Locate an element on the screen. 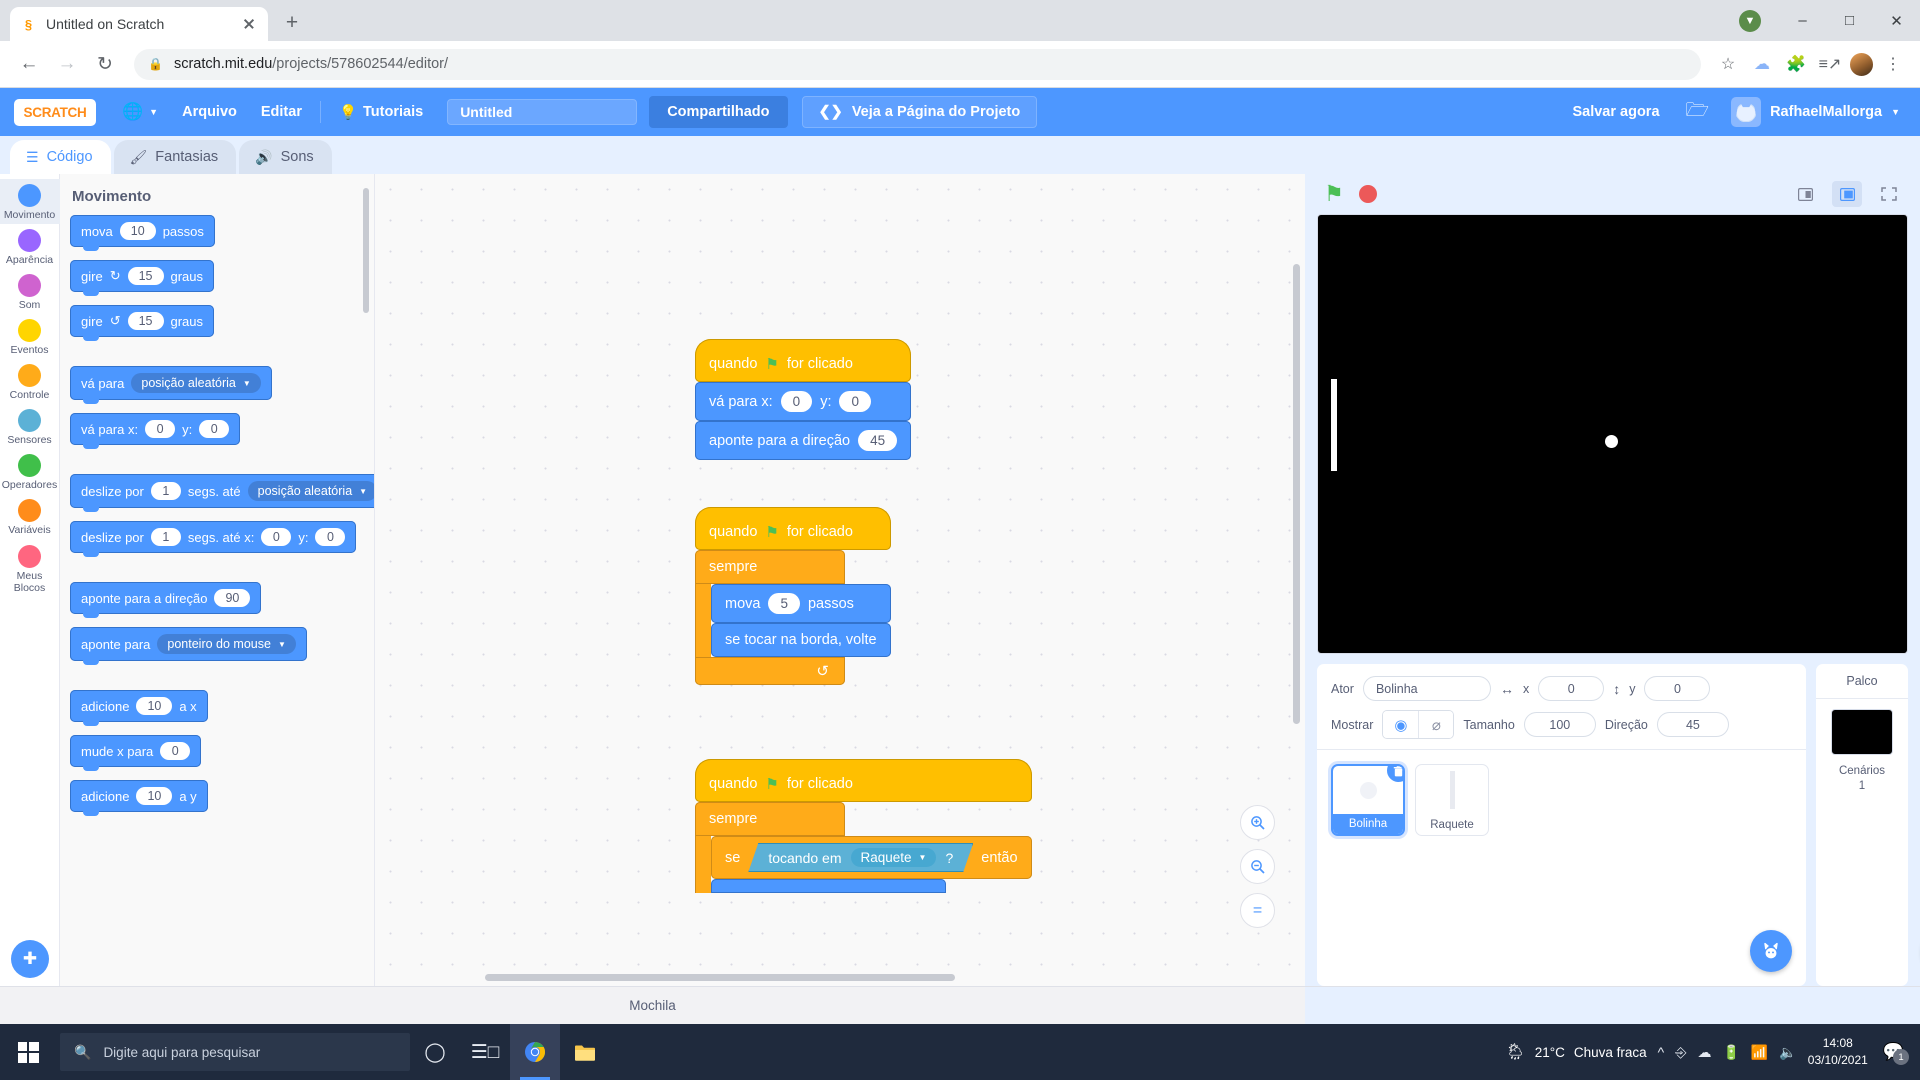 Image resolution: width=1920 pixels, height=1080 pixels. workspace-horizontal-scrollbar is located at coordinates (720, 977).